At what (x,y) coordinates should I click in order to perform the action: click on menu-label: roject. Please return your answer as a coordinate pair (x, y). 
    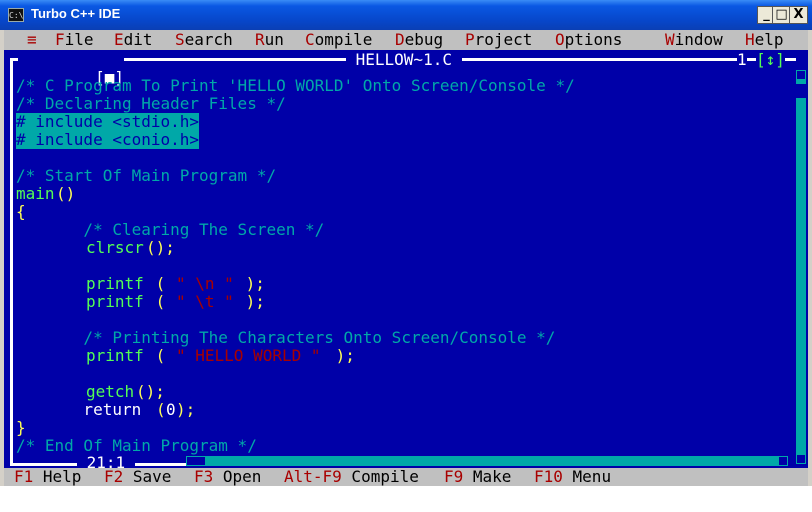
    Looking at the image, I should click on (503, 39).